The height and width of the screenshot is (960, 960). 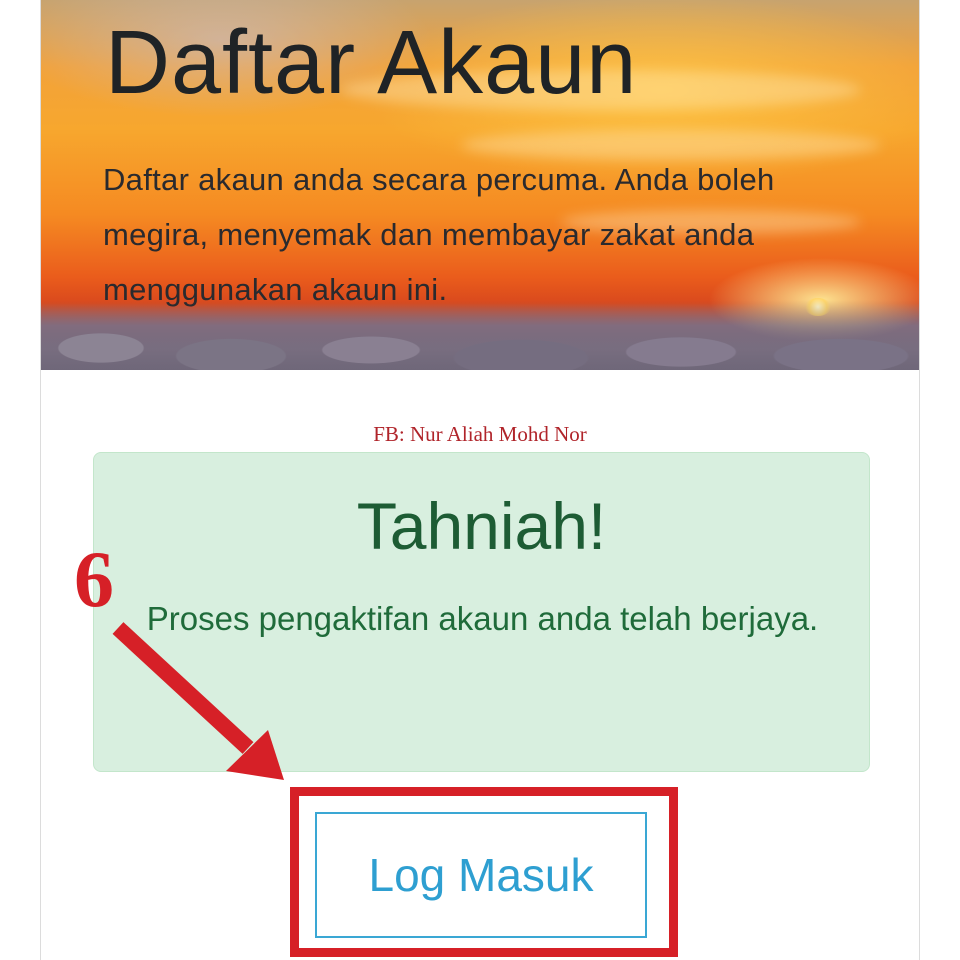 I want to click on alert-title: Tahniah!, so click(x=481, y=526).